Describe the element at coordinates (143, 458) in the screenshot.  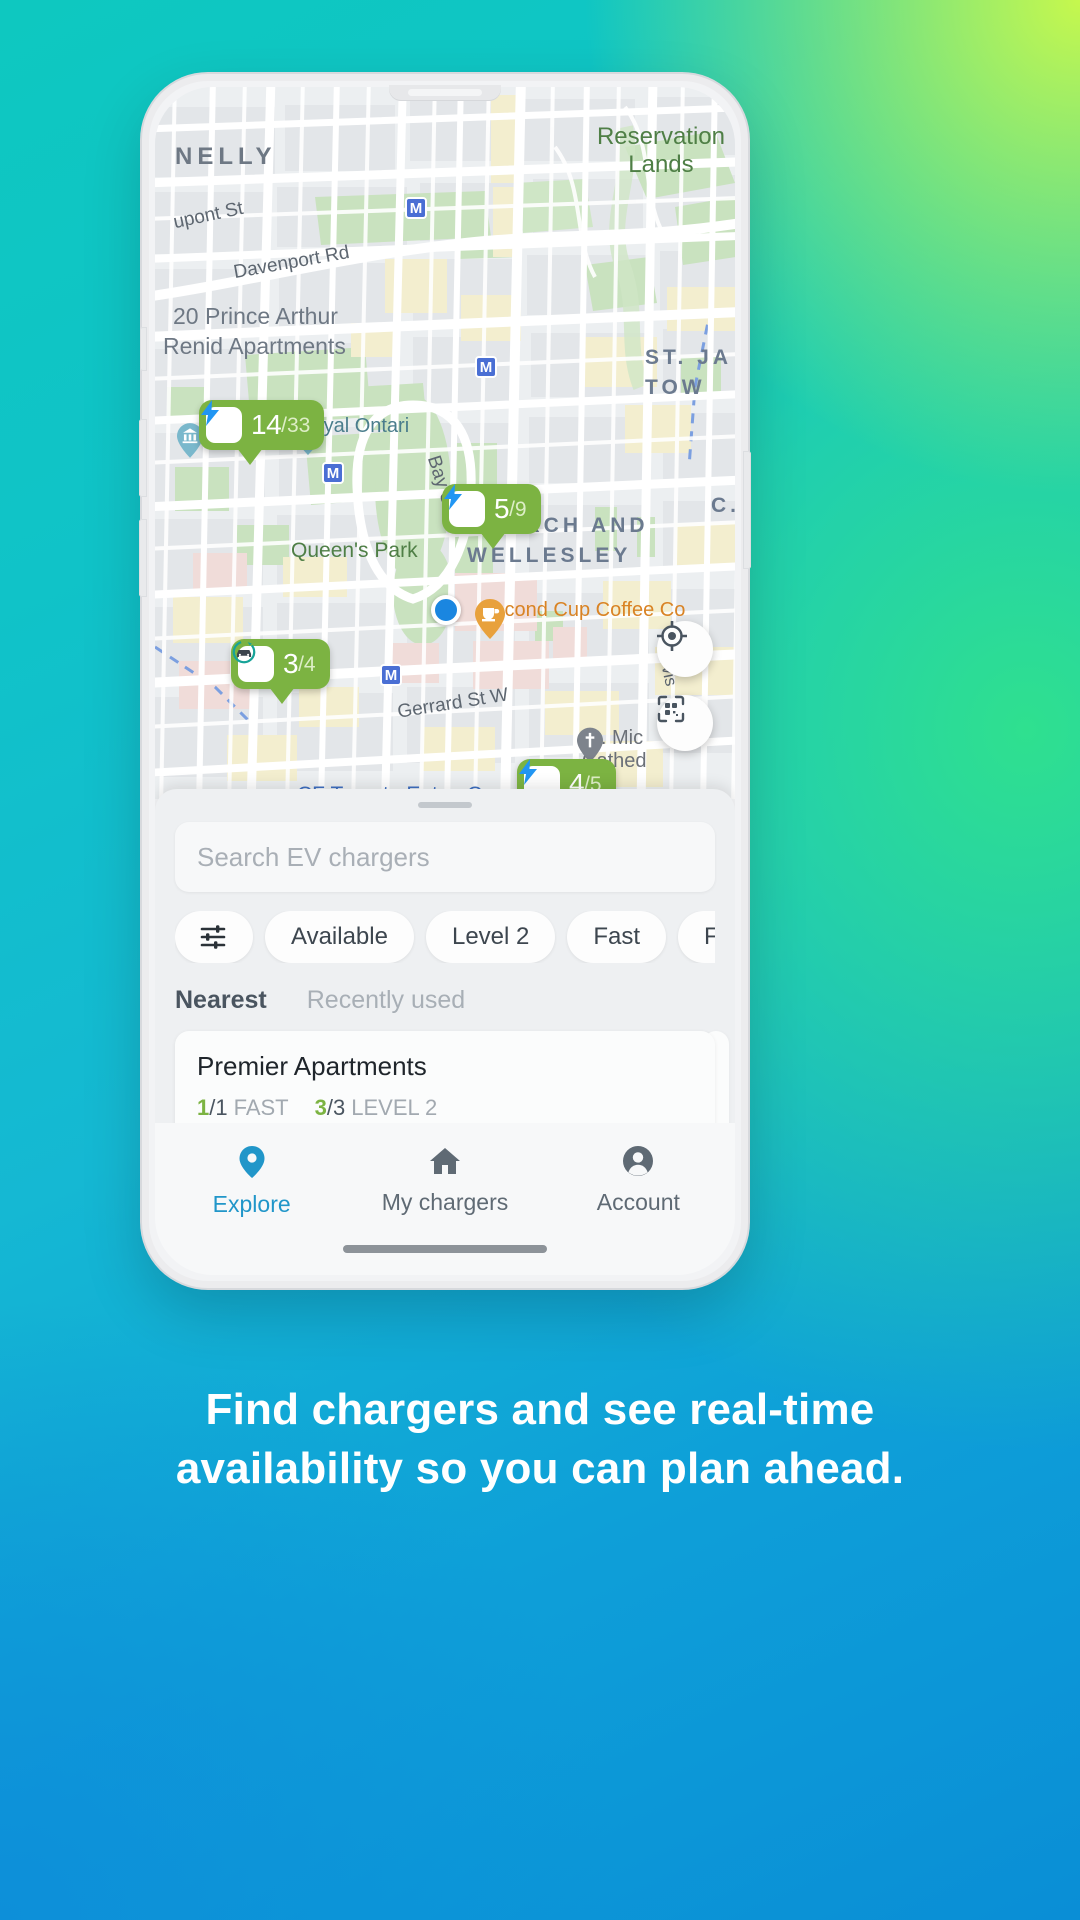
I see `phone-volume-up-button` at that location.